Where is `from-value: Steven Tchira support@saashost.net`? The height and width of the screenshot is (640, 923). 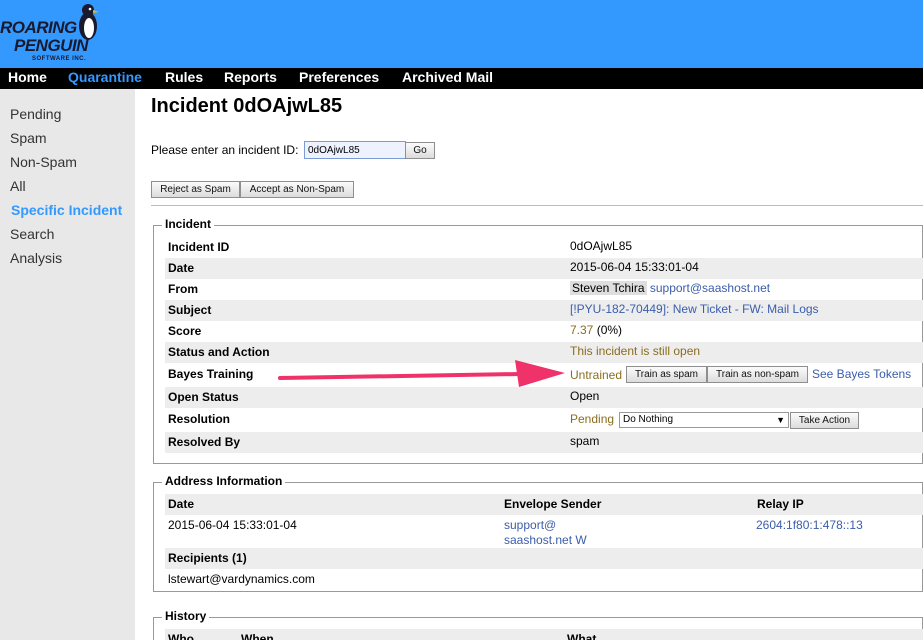 from-value: Steven Tchira support@saashost.net is located at coordinates (670, 288).